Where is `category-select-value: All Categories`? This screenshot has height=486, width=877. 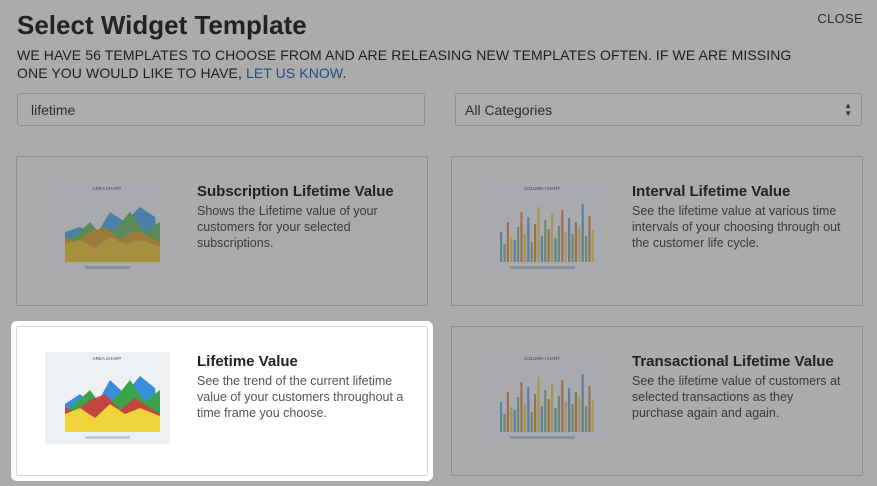 category-select-value: All Categories is located at coordinates (509, 109).